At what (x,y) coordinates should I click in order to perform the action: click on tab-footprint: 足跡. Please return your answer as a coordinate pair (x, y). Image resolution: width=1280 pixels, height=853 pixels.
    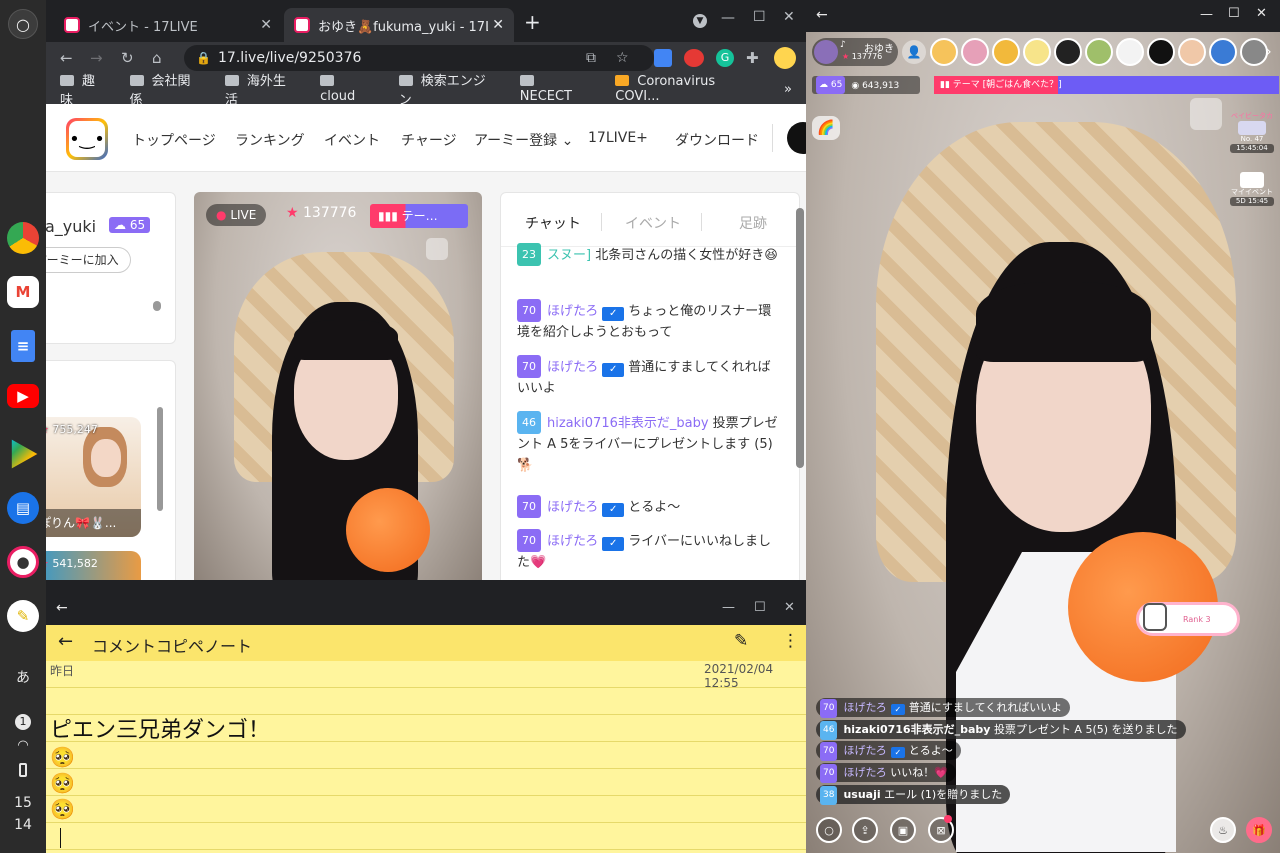
    Looking at the image, I should click on (753, 223).